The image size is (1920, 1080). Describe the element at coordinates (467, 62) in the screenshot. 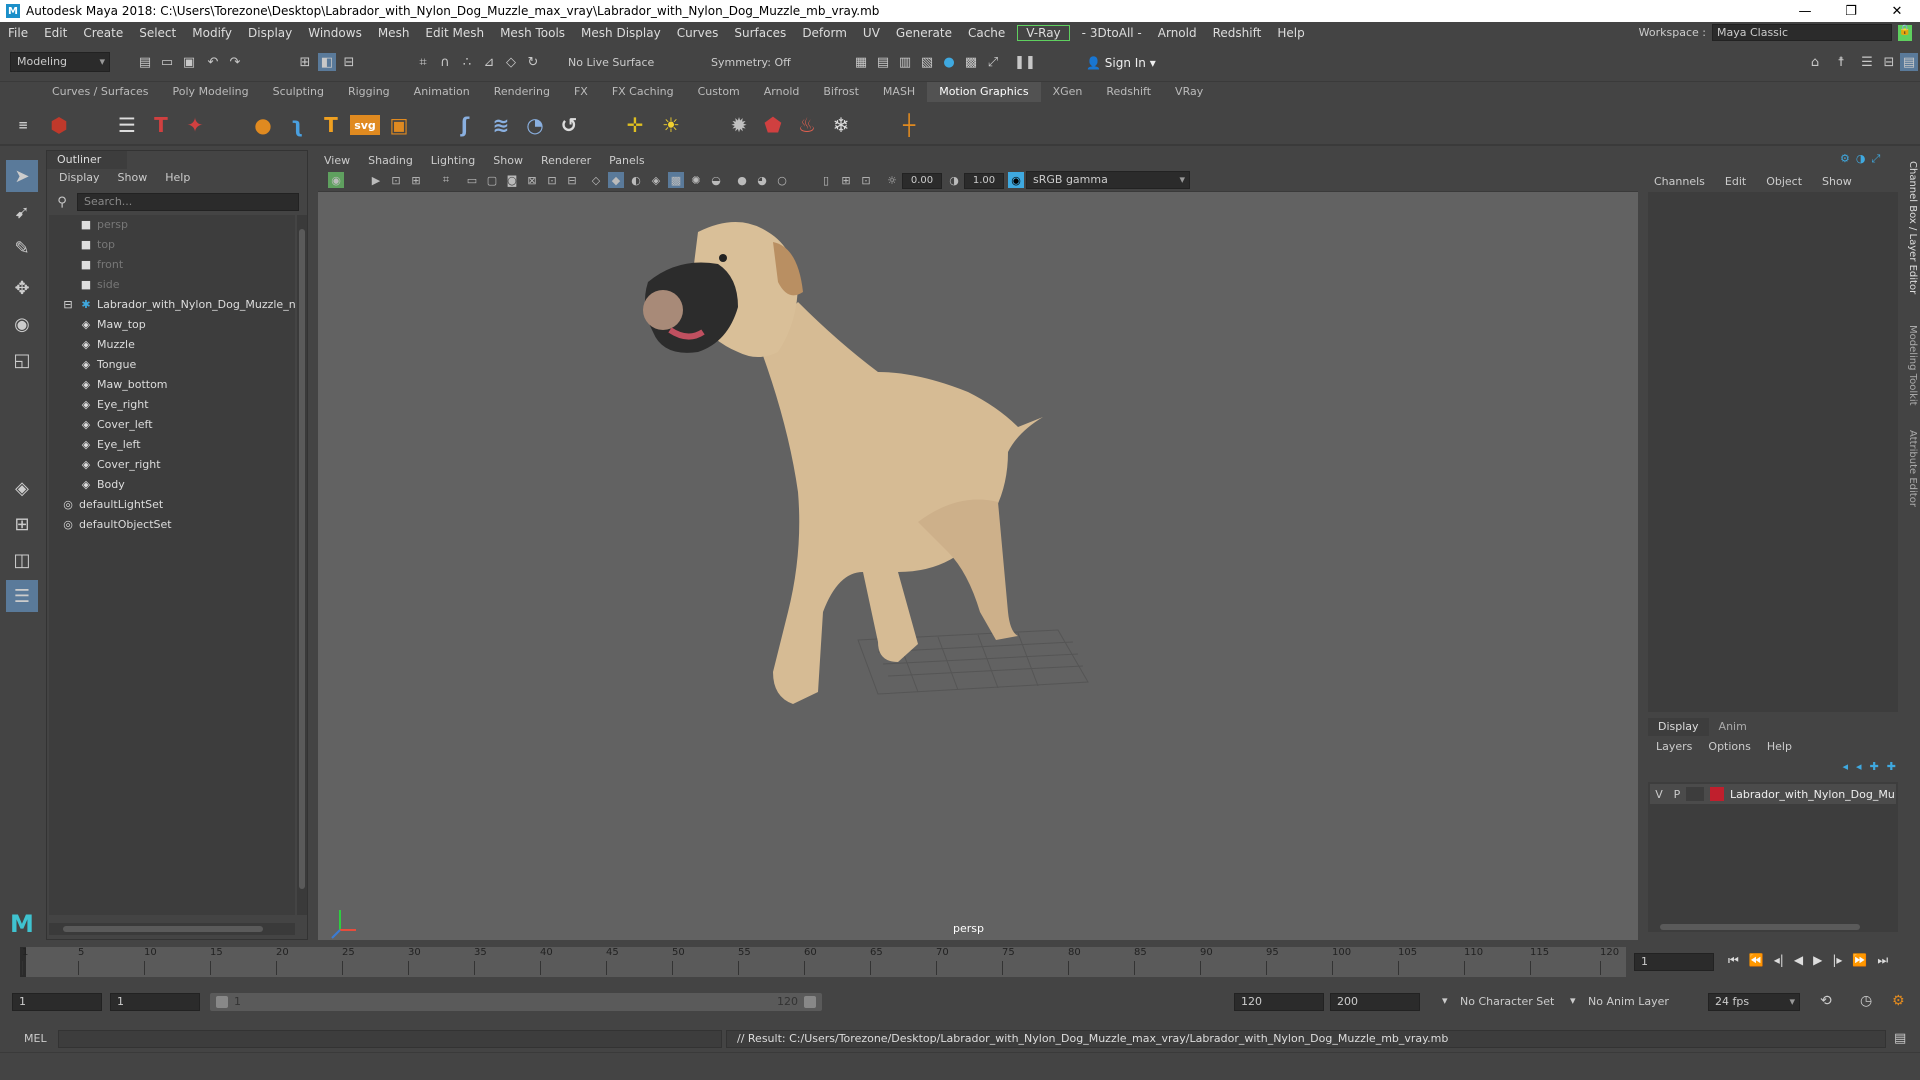

I see `snap-point-icon: ∴` at that location.